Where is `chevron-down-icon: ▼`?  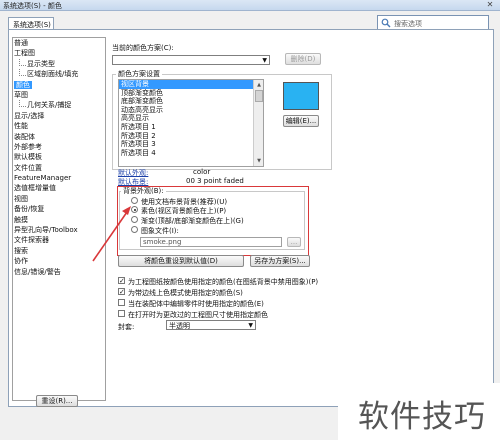 chevron-down-icon: ▼ is located at coordinates (250, 325).